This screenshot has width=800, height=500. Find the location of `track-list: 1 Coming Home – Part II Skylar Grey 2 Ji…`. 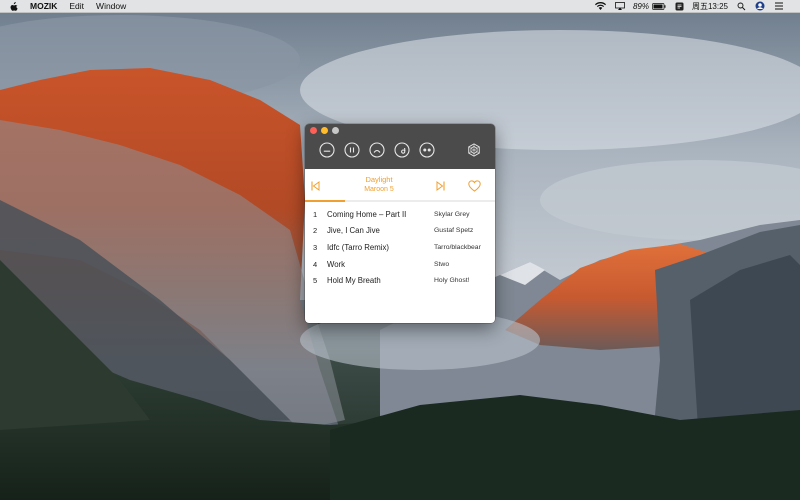

track-list: 1 Coming Home – Part II Skylar Grey 2 Ji… is located at coordinates (400, 247).